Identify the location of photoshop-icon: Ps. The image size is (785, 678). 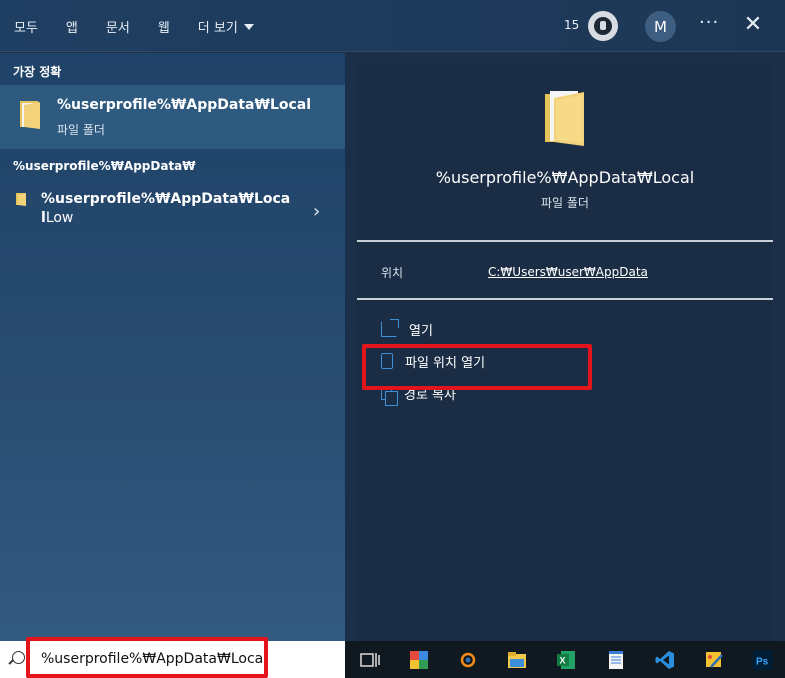
(763, 660).